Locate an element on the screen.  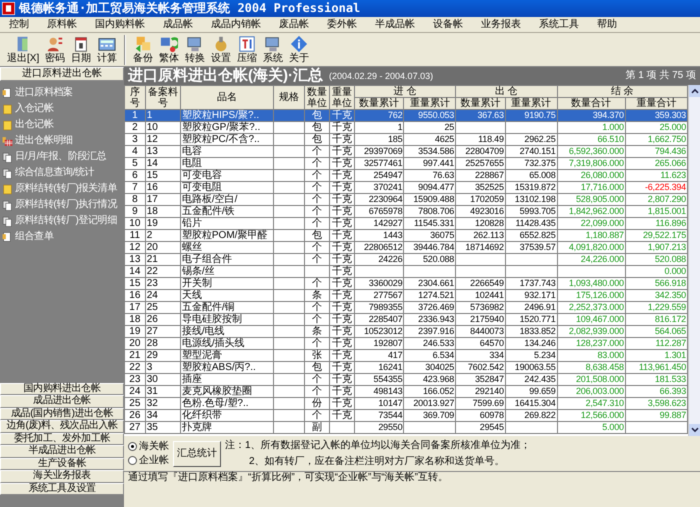
section-button: 委托加工、发外加工帐 is located at coordinates (62, 438).